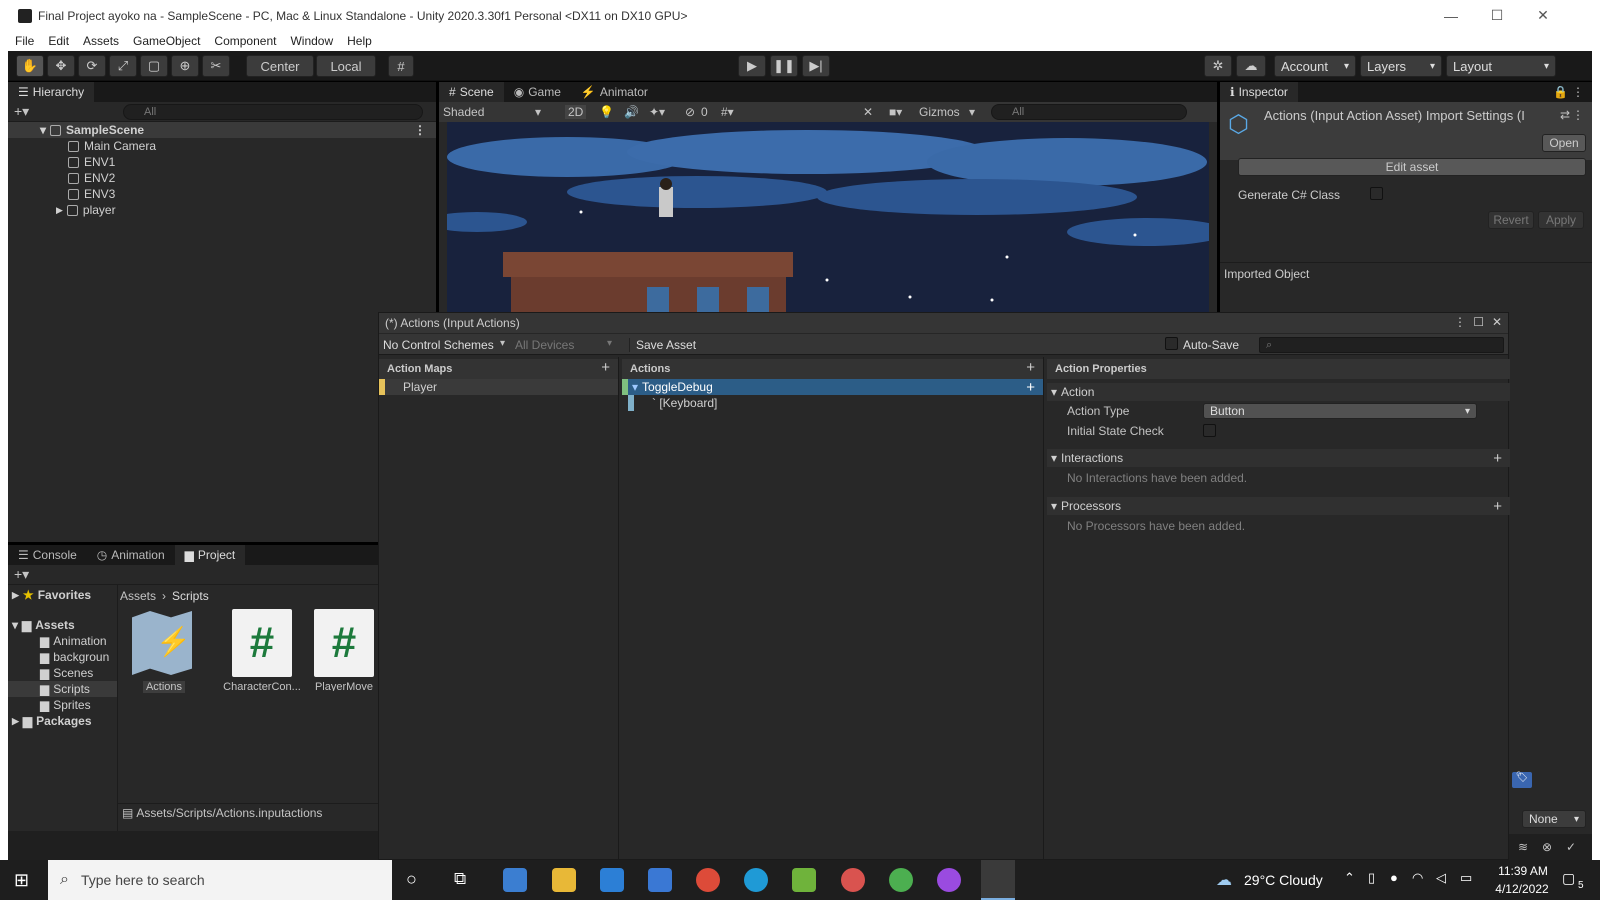 This screenshot has height=900, width=1600. I want to click on tools-icon: ✕, so click(868, 112).